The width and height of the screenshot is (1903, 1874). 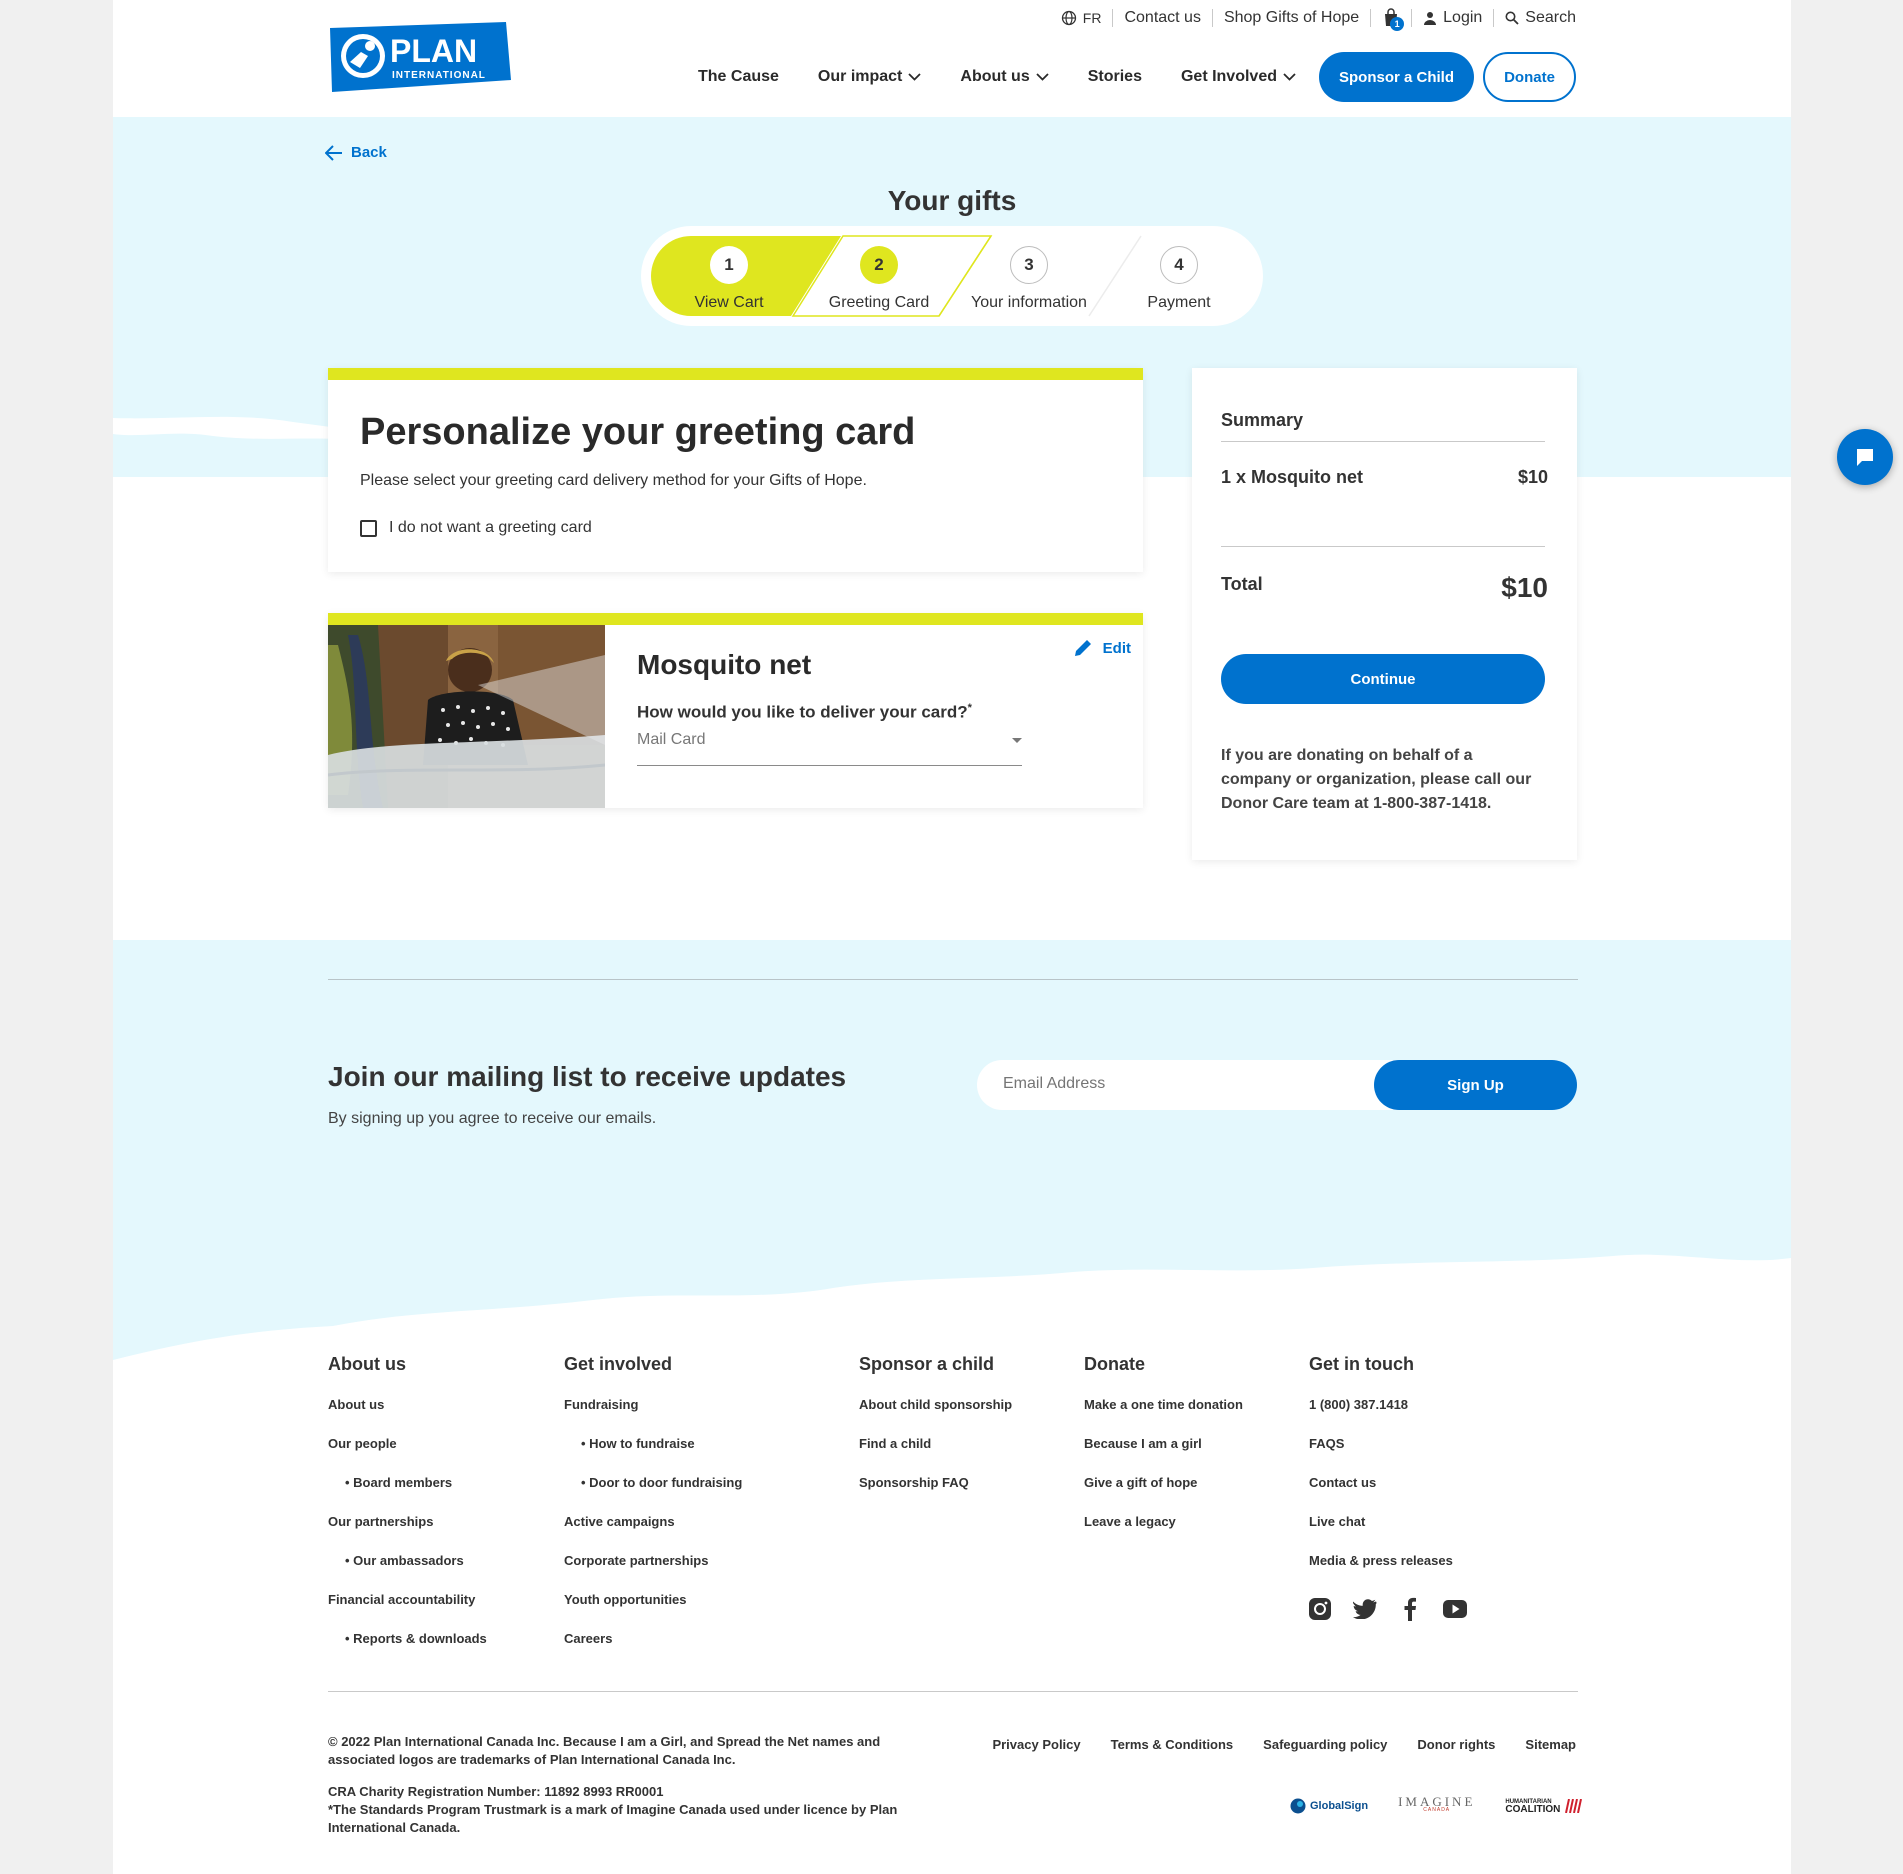 I want to click on sponsor-a-child-button: Sponsor a Child, so click(x=1396, y=77).